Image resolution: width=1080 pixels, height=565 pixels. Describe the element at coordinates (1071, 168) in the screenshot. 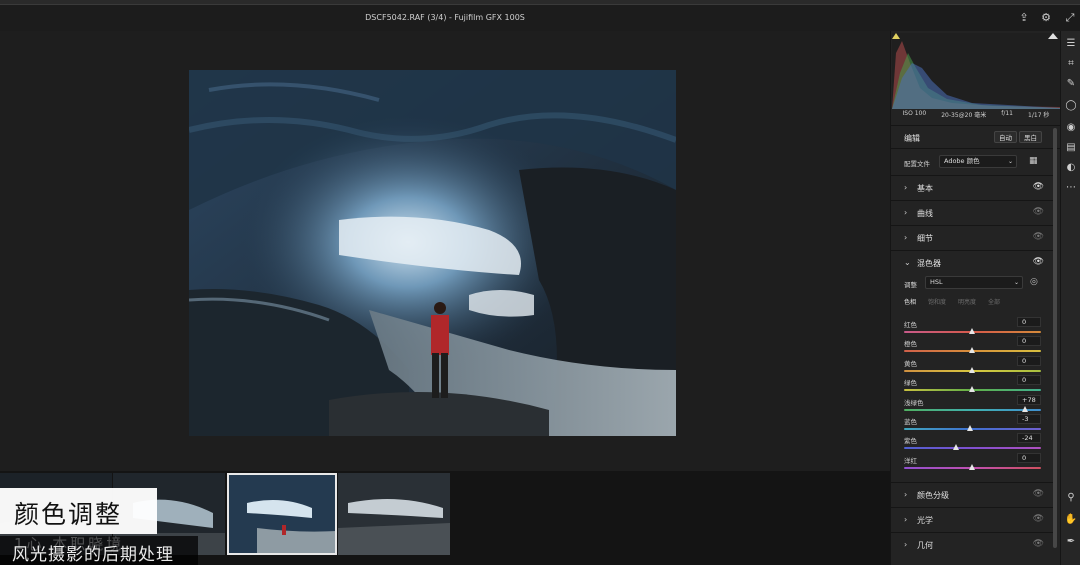

I see `presets-icon: ◐` at that location.